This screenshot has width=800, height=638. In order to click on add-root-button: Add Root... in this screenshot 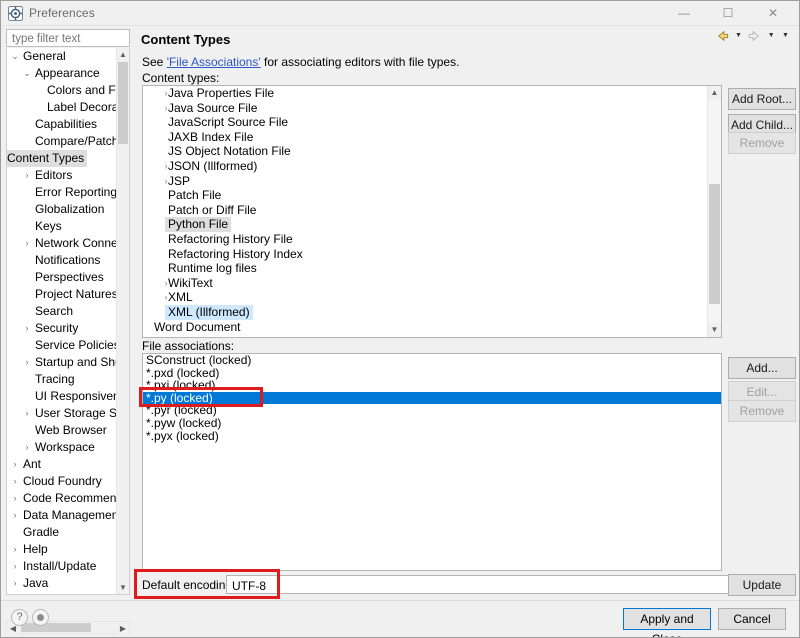, I will do `click(762, 99)`.